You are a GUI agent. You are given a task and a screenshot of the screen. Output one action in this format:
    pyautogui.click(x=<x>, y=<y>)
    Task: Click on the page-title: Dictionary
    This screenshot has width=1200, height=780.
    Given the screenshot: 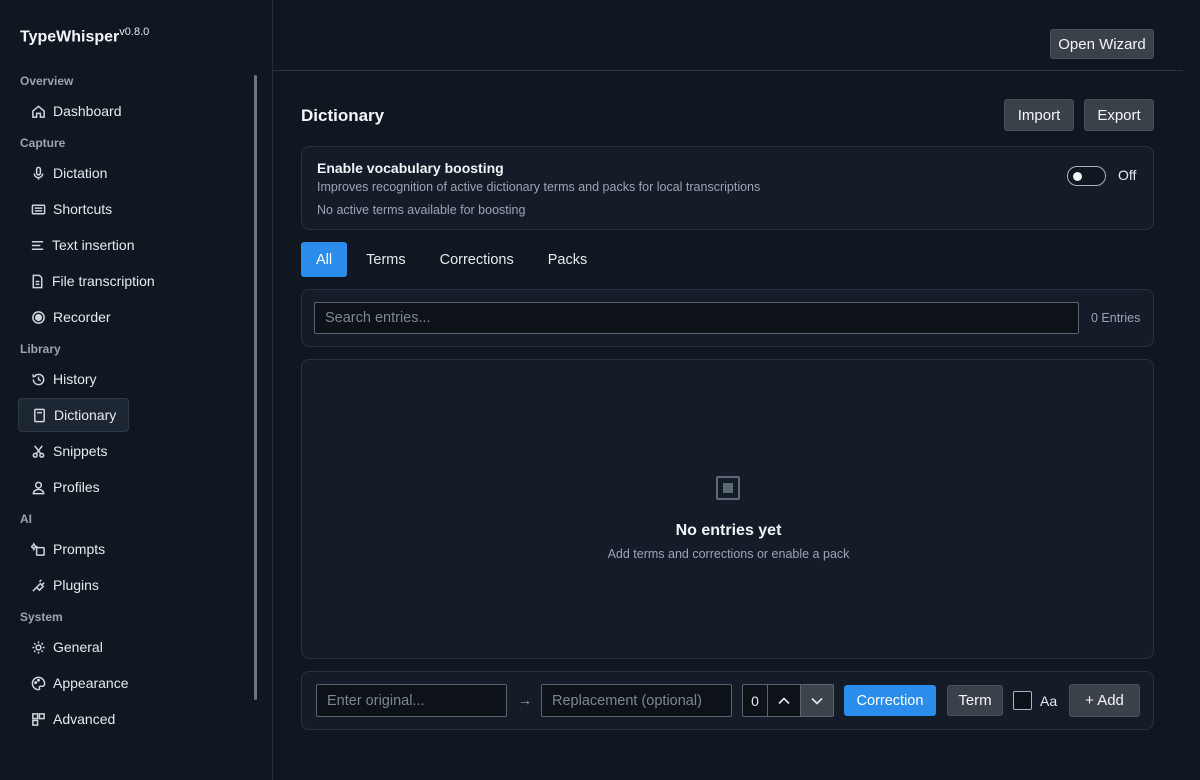 What is the action you would take?
    pyautogui.click(x=343, y=115)
    